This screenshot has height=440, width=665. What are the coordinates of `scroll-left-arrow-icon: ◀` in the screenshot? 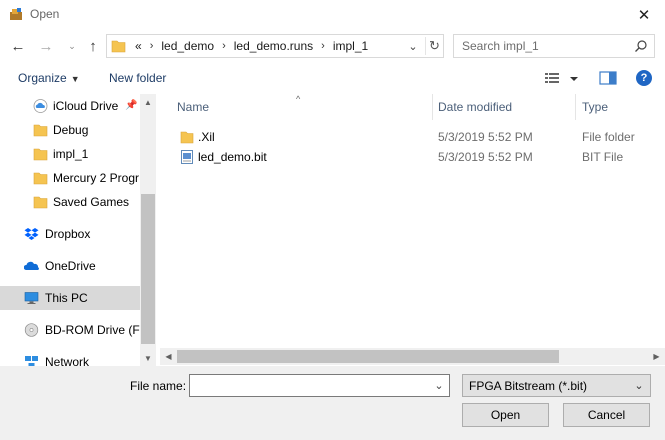 It's located at (168, 356).